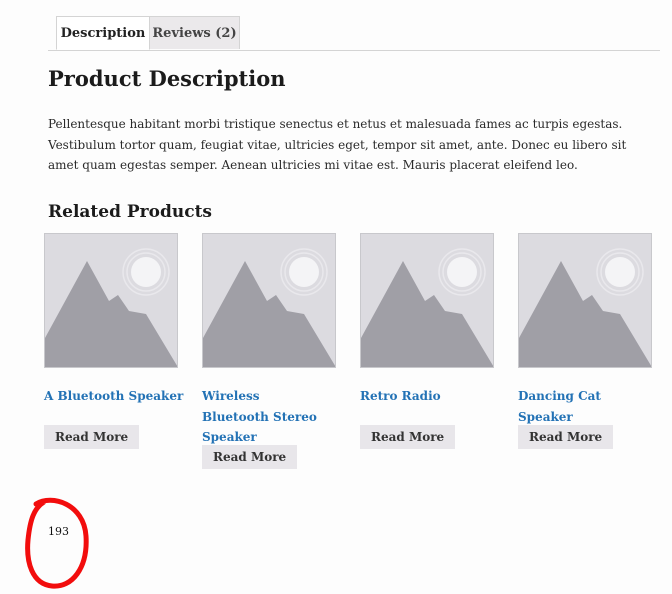  I want to click on red-circle-annotation, so click(57, 543).